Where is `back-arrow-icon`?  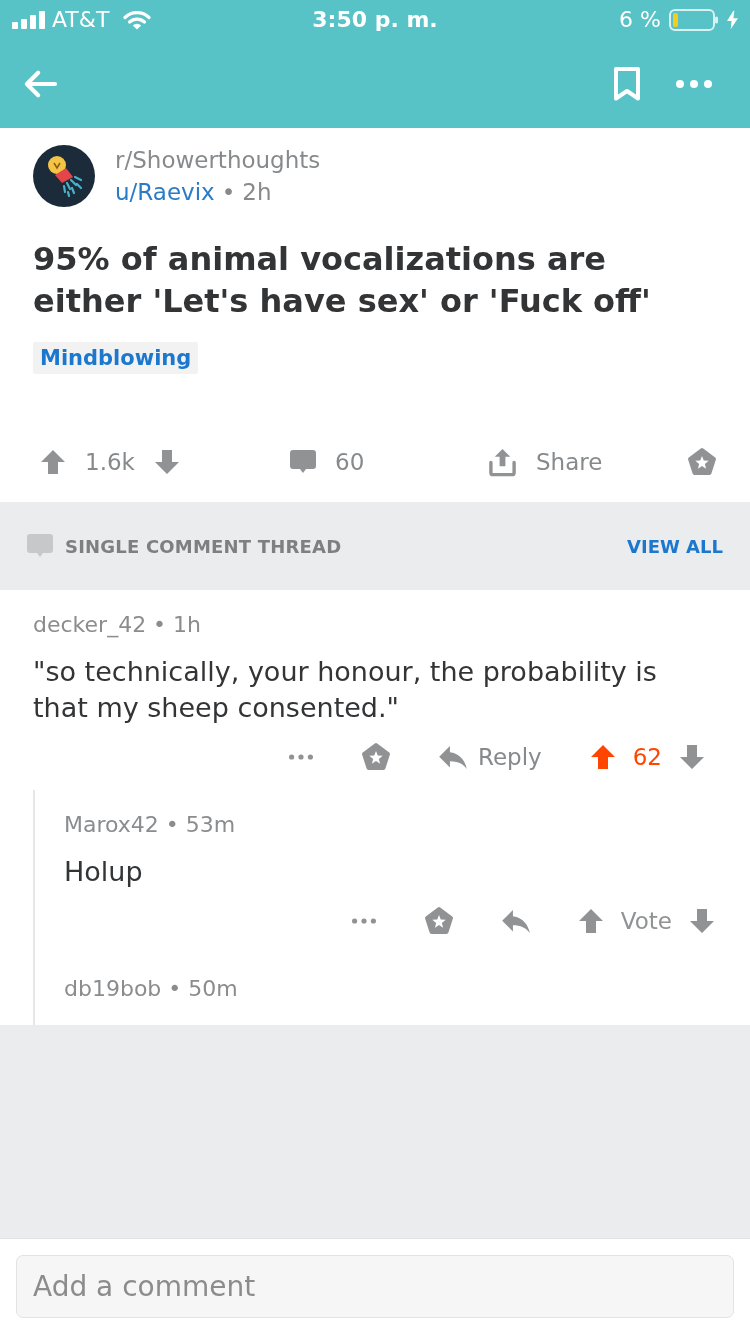
back-arrow-icon is located at coordinates (40, 84).